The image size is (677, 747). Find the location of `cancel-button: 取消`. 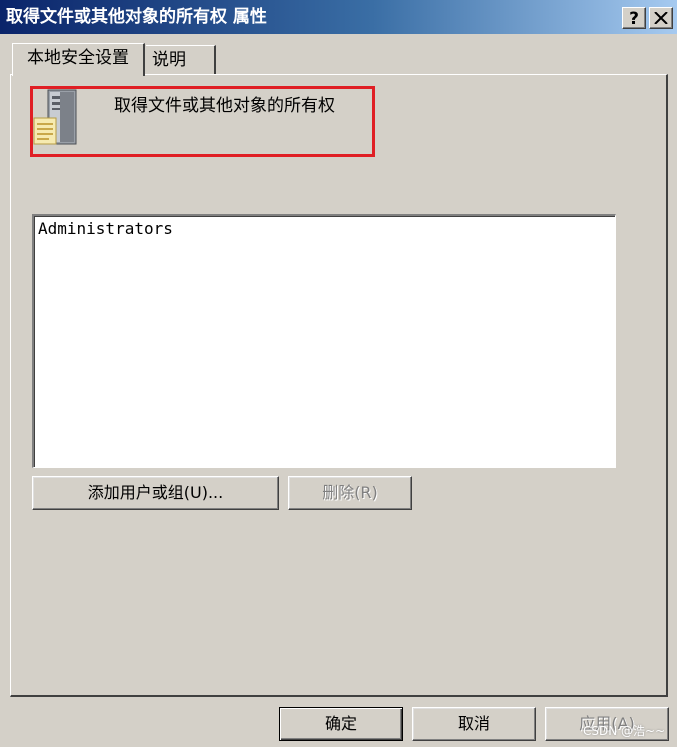

cancel-button: 取消 is located at coordinates (474, 724).